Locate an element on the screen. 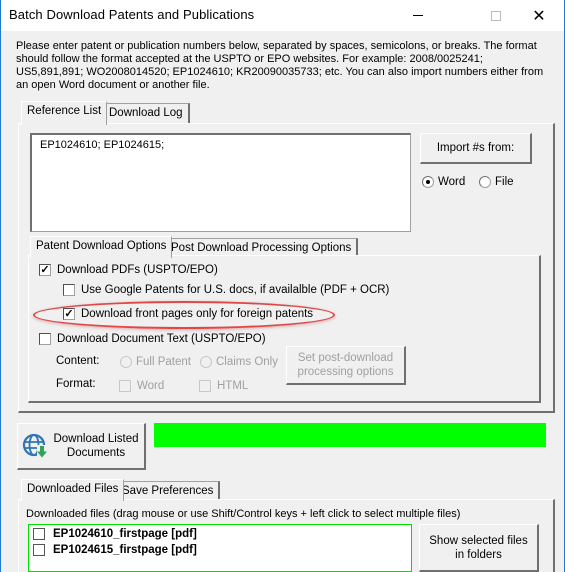 The height and width of the screenshot is (572, 565). maximize-icon is located at coordinates (496, 15).